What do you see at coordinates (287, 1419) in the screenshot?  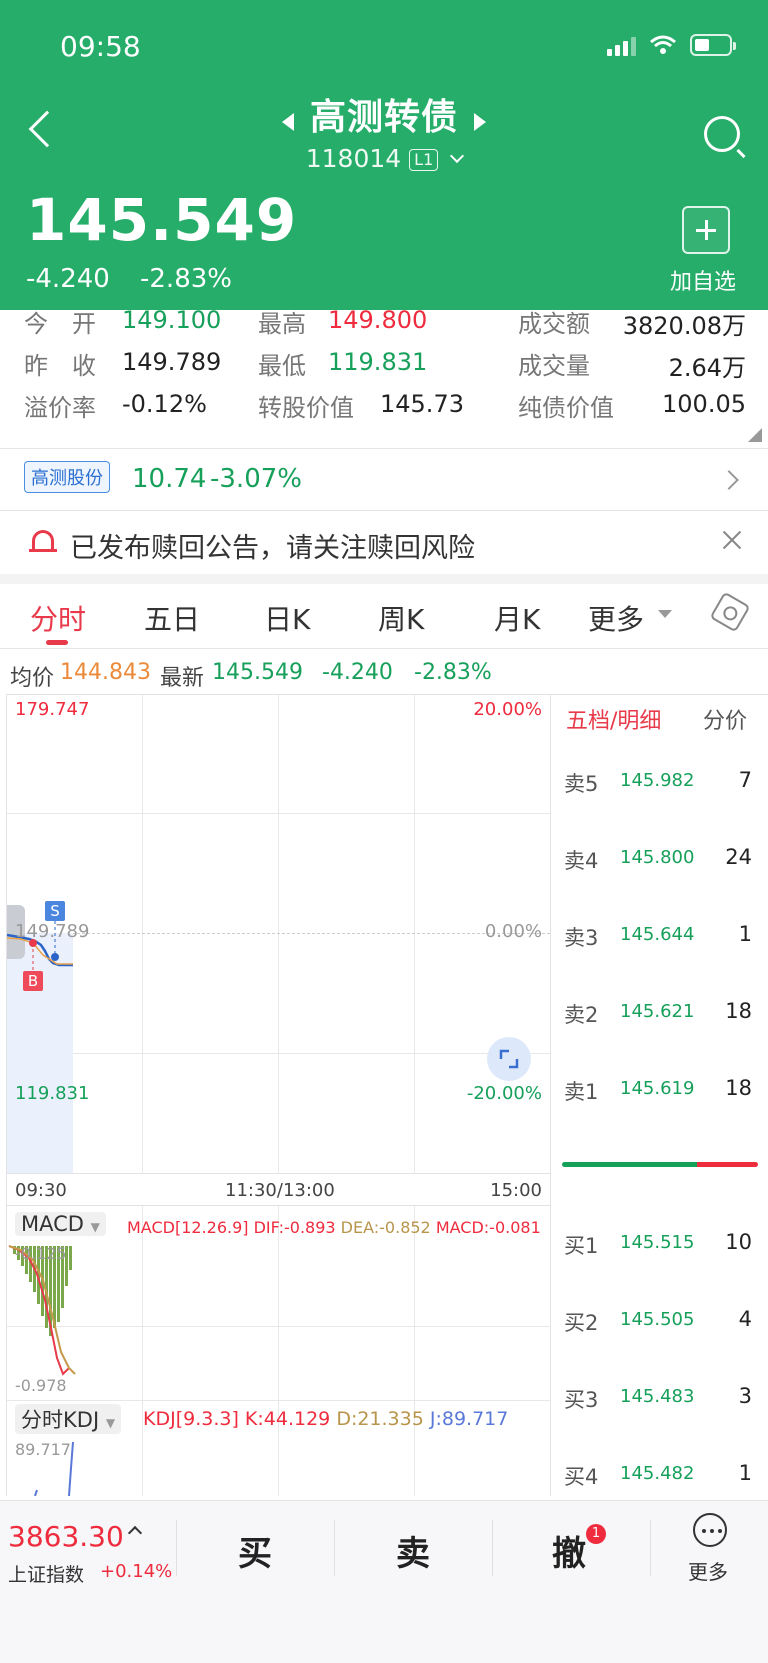 I see `kdj-k: K:44.129` at bounding box center [287, 1419].